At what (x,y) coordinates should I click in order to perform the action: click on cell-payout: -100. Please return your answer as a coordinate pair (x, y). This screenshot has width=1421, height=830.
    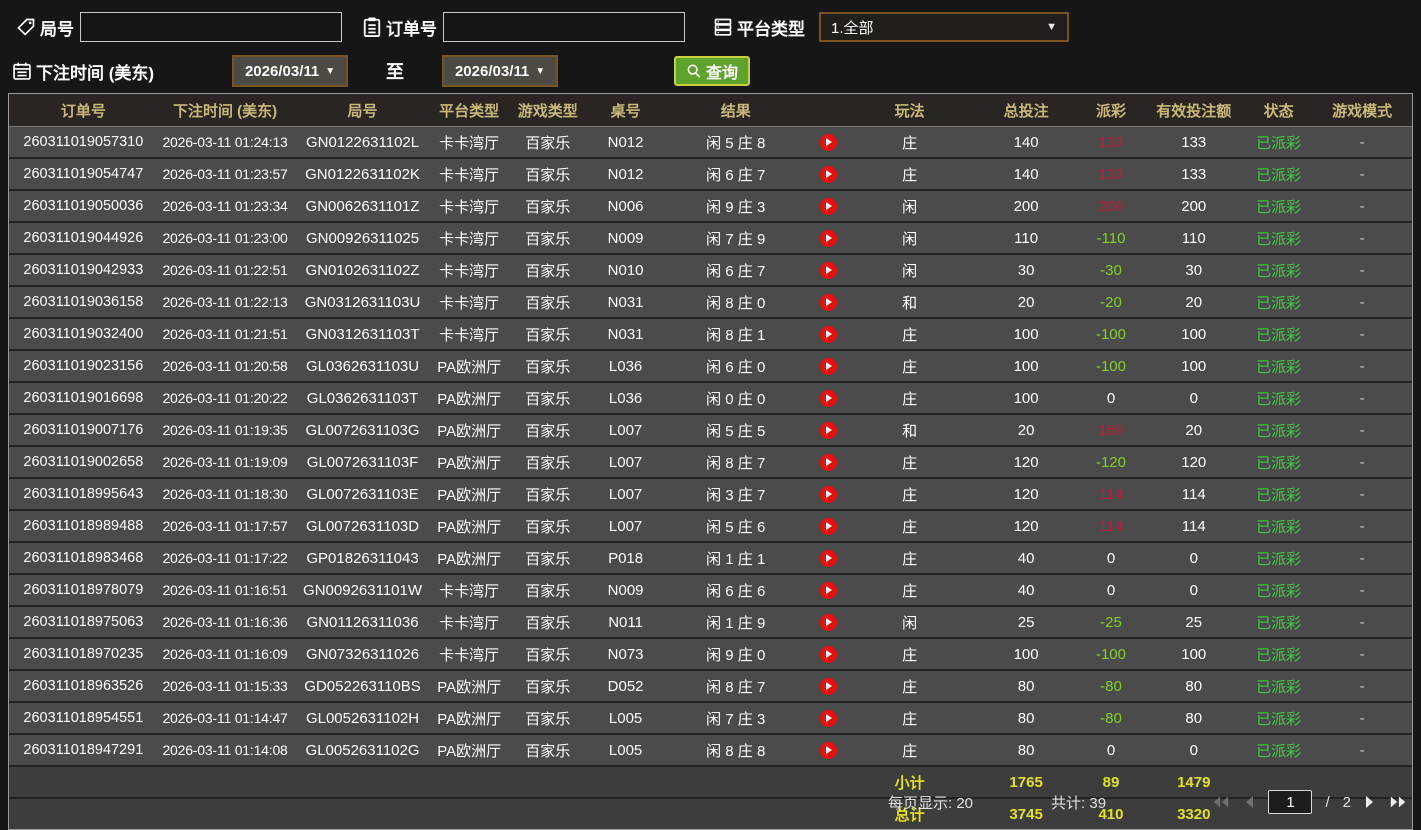
    Looking at the image, I should click on (1111, 334).